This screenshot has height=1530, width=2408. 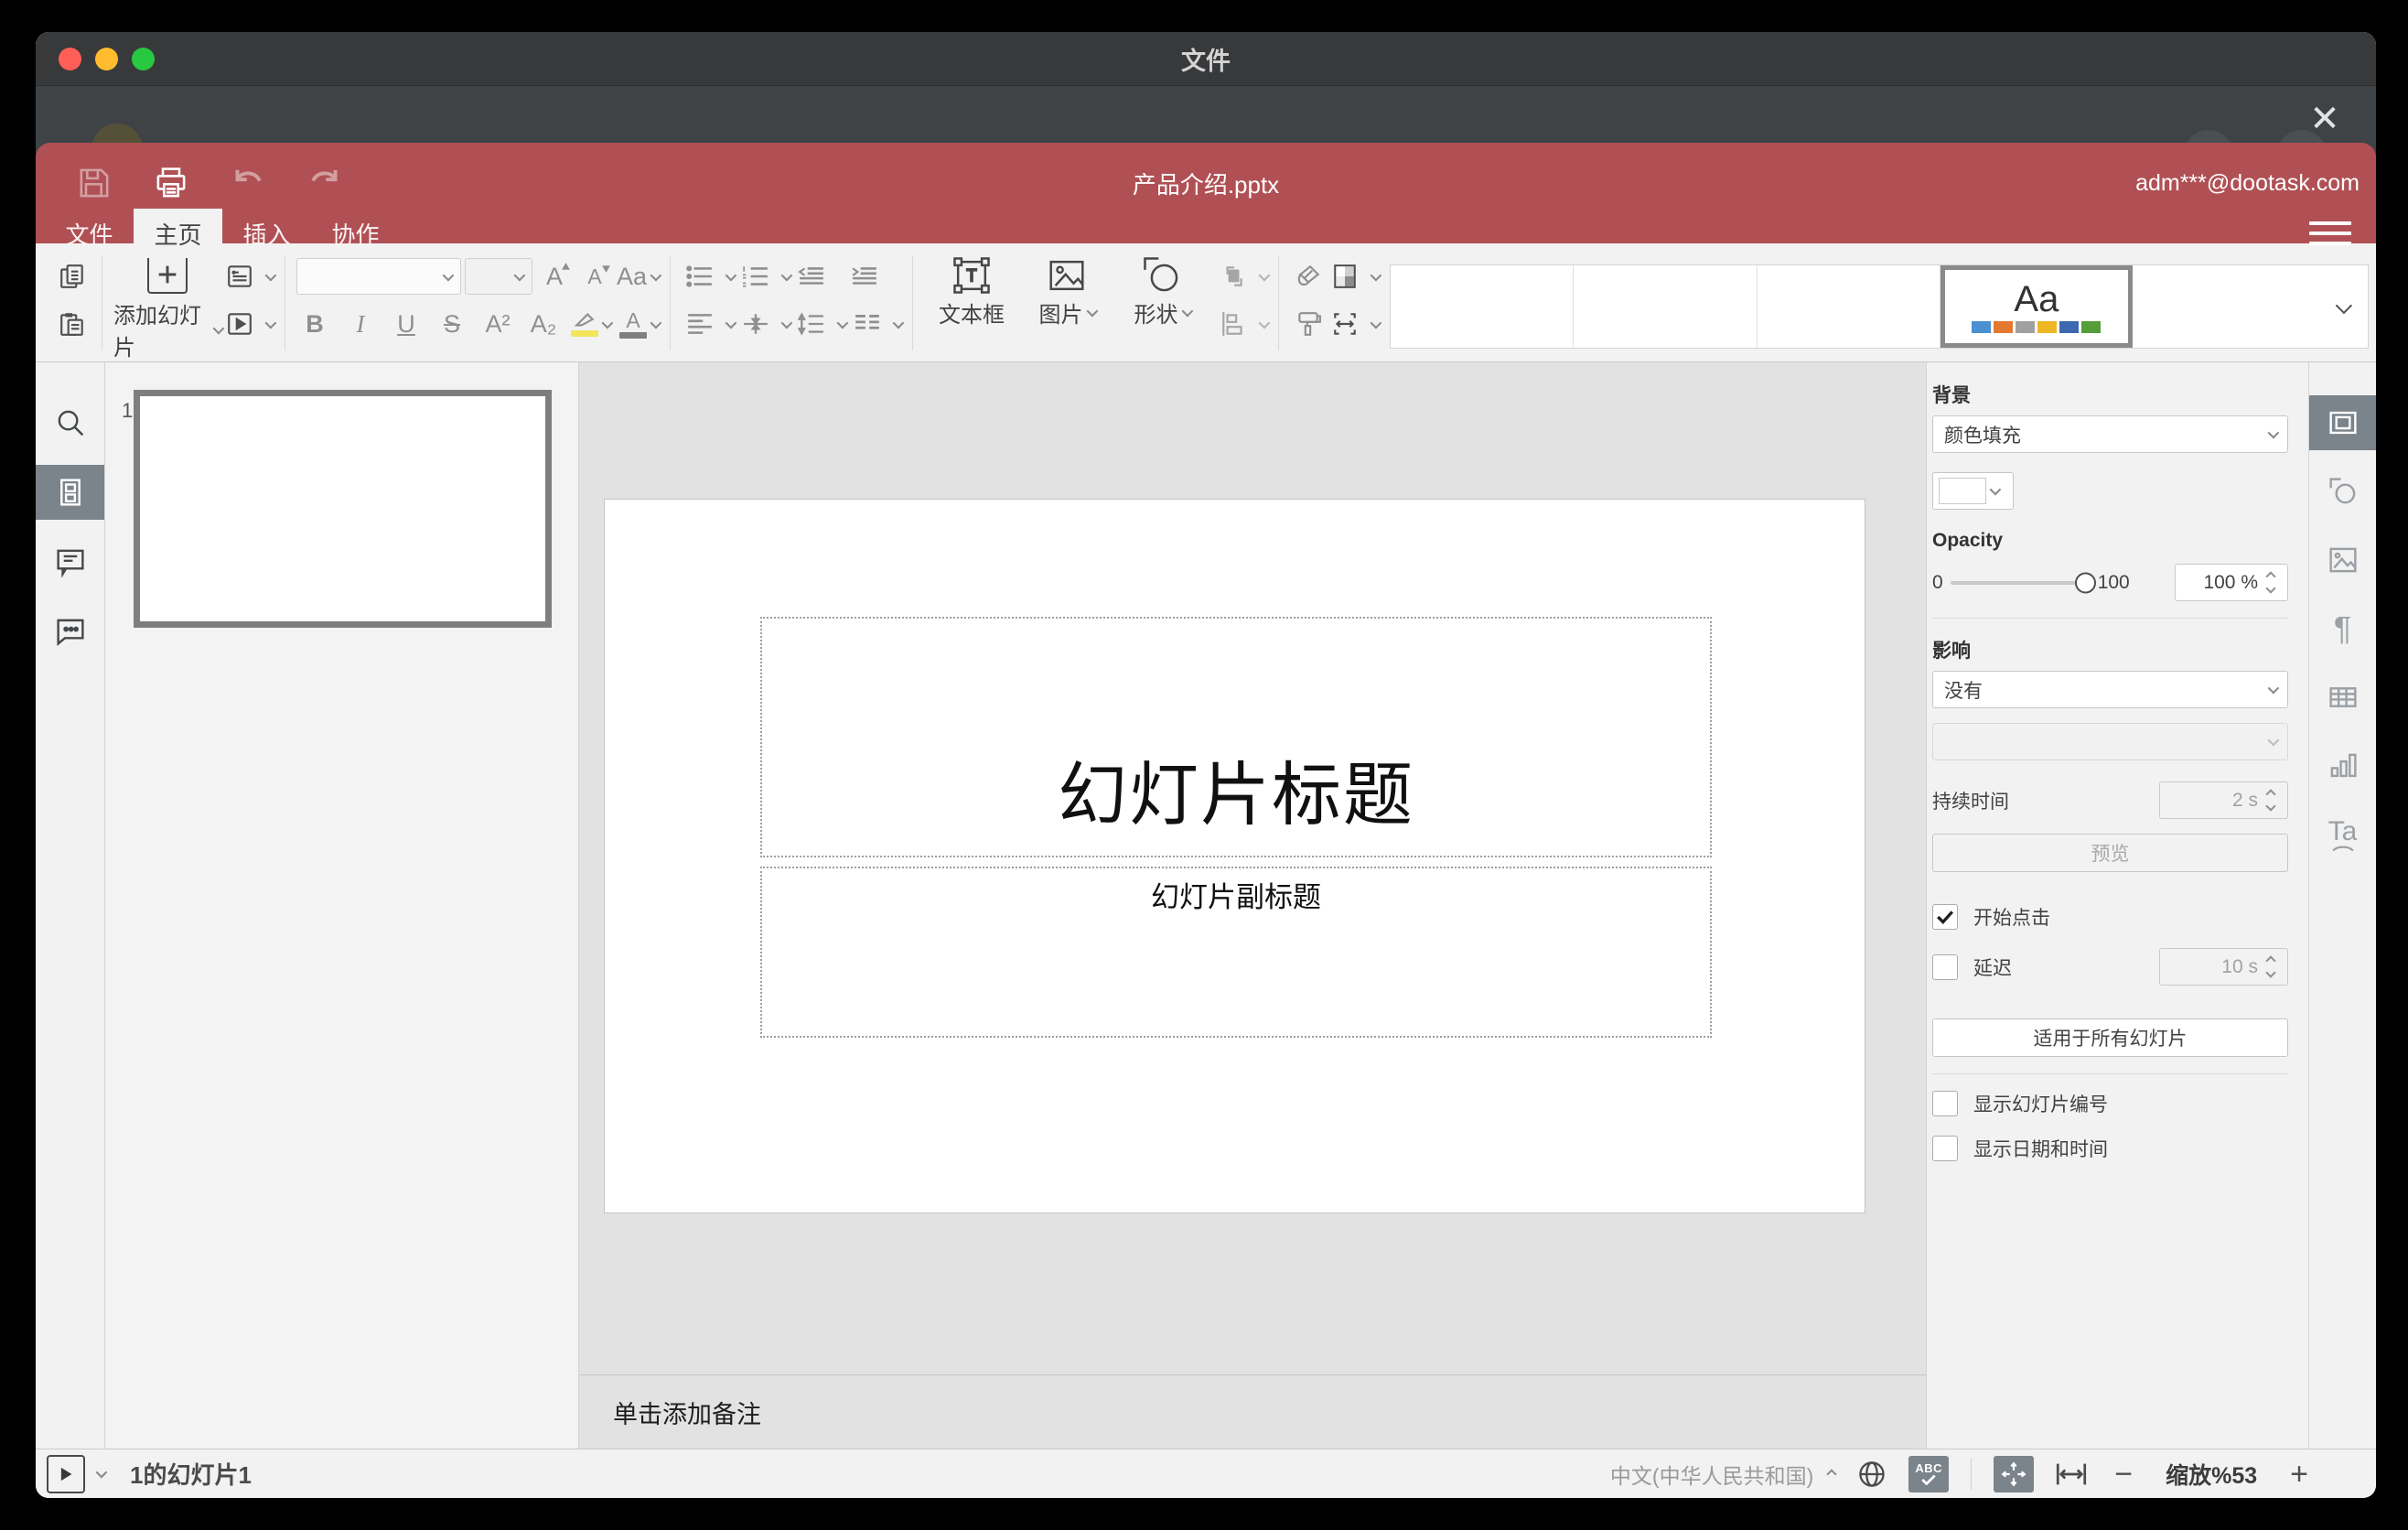 I want to click on opacity-slider, so click(x=2023, y=582).